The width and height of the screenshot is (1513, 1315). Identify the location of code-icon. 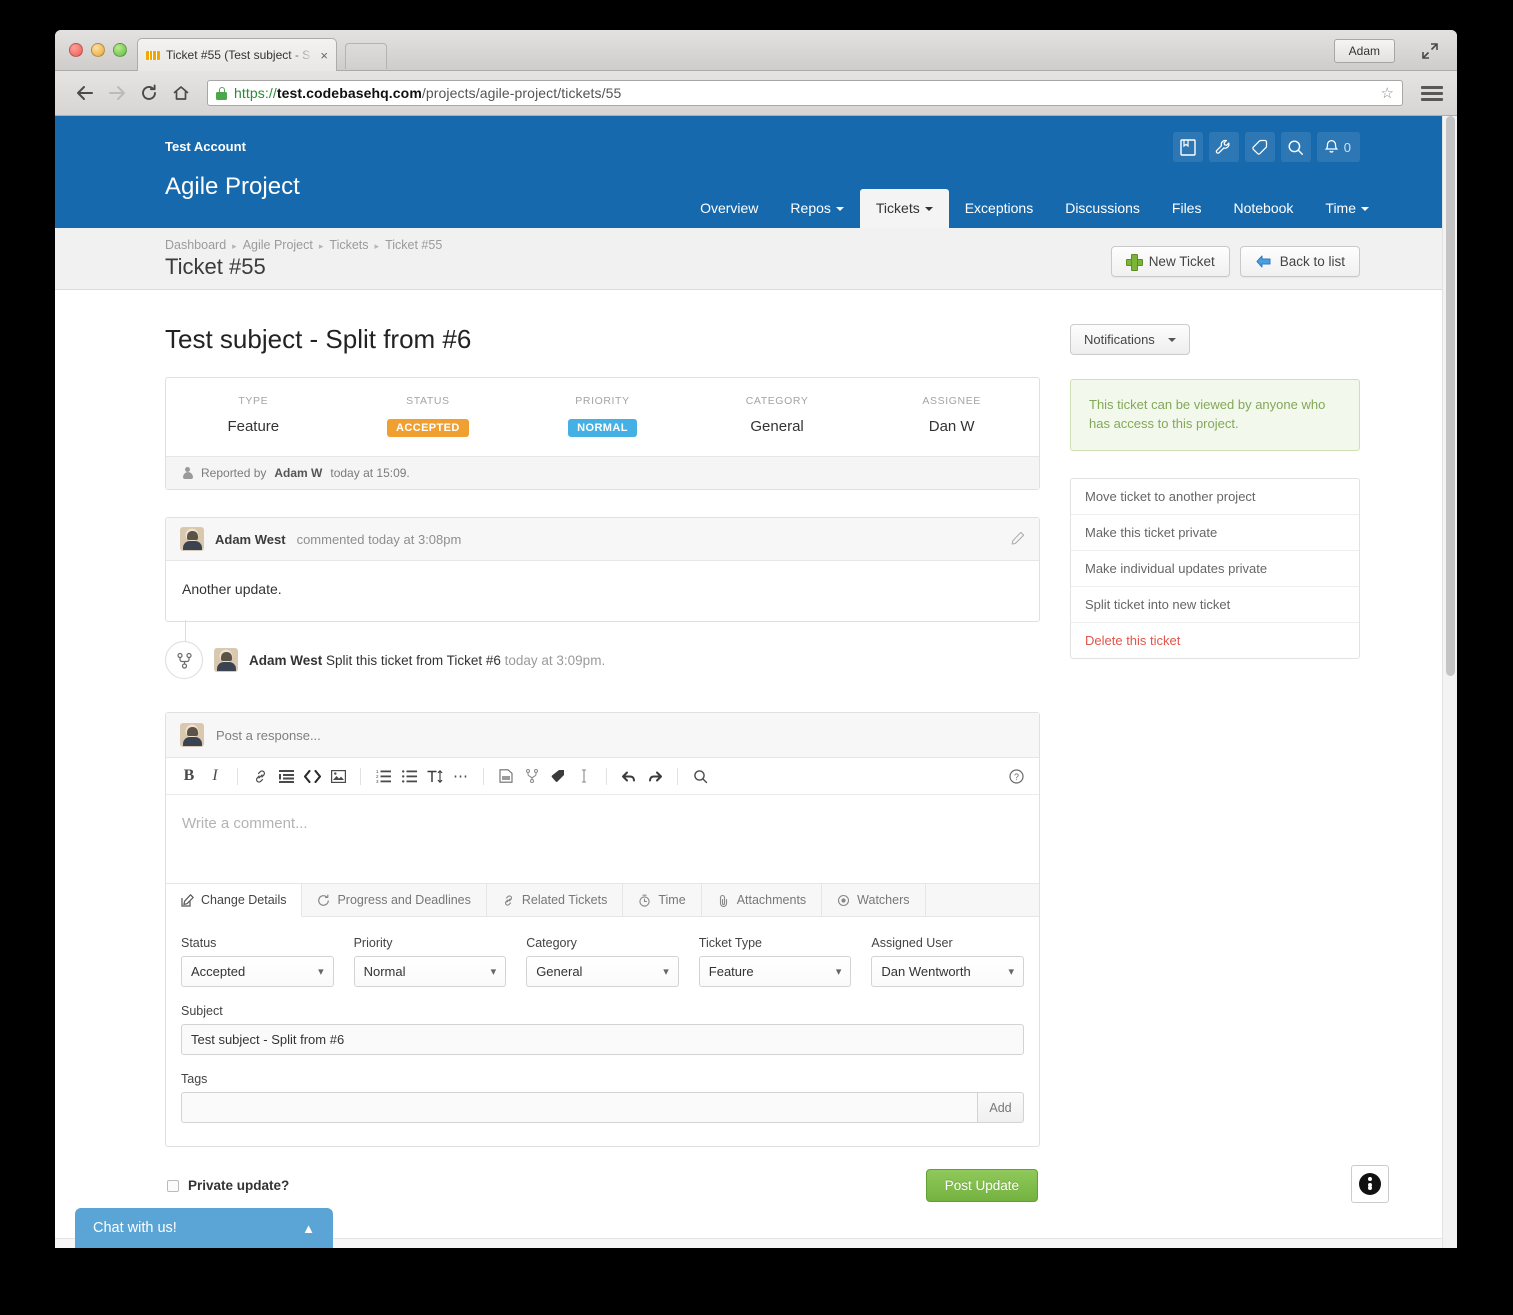
(312, 776).